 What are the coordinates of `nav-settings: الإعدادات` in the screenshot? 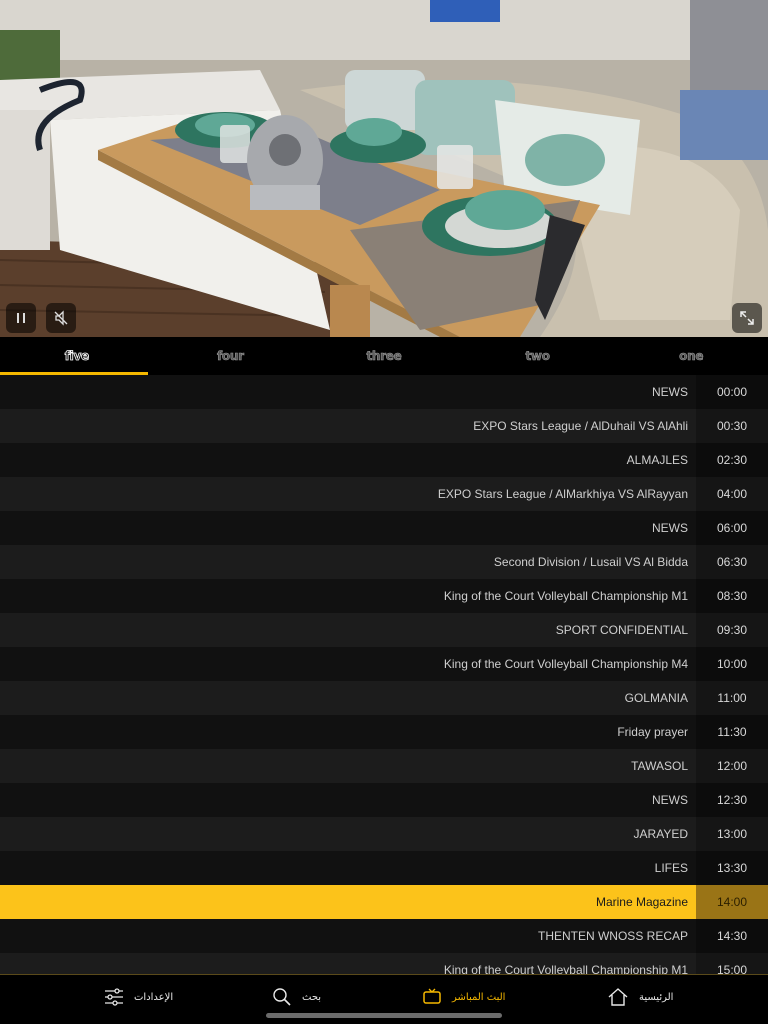 It's located at (138, 997).